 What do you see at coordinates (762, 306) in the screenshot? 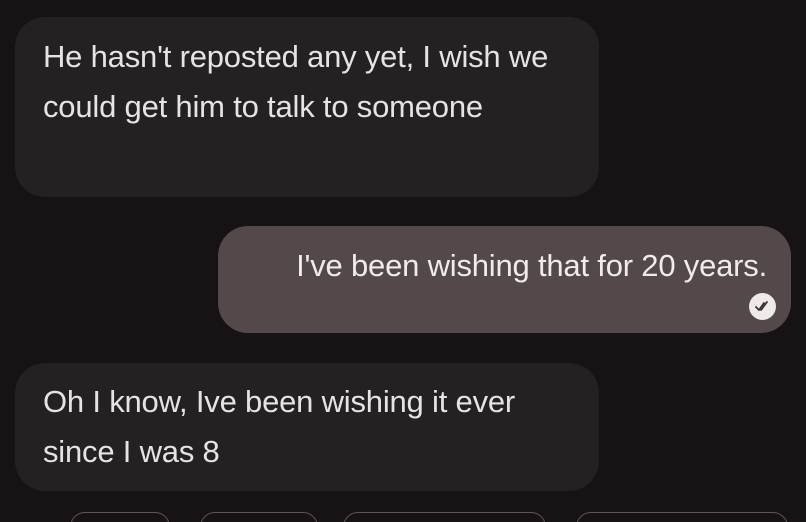
I see `double-check-icon` at bounding box center [762, 306].